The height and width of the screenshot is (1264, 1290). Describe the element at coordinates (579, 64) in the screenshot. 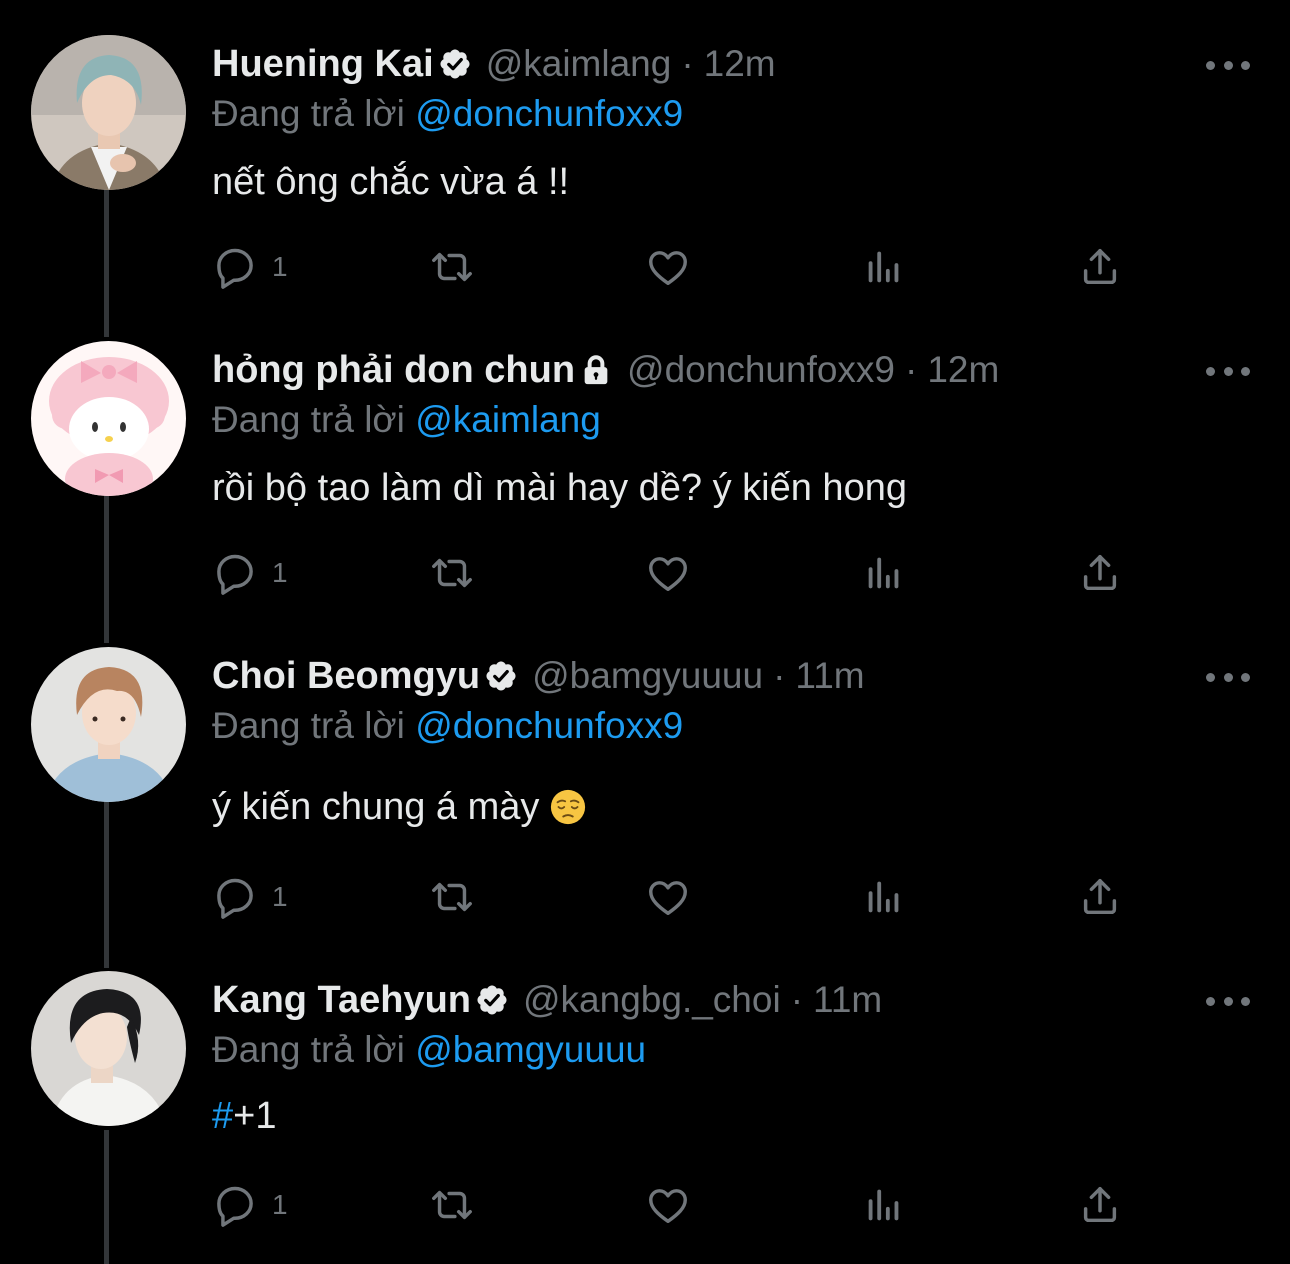

I see `handle: @kaimlang` at that location.